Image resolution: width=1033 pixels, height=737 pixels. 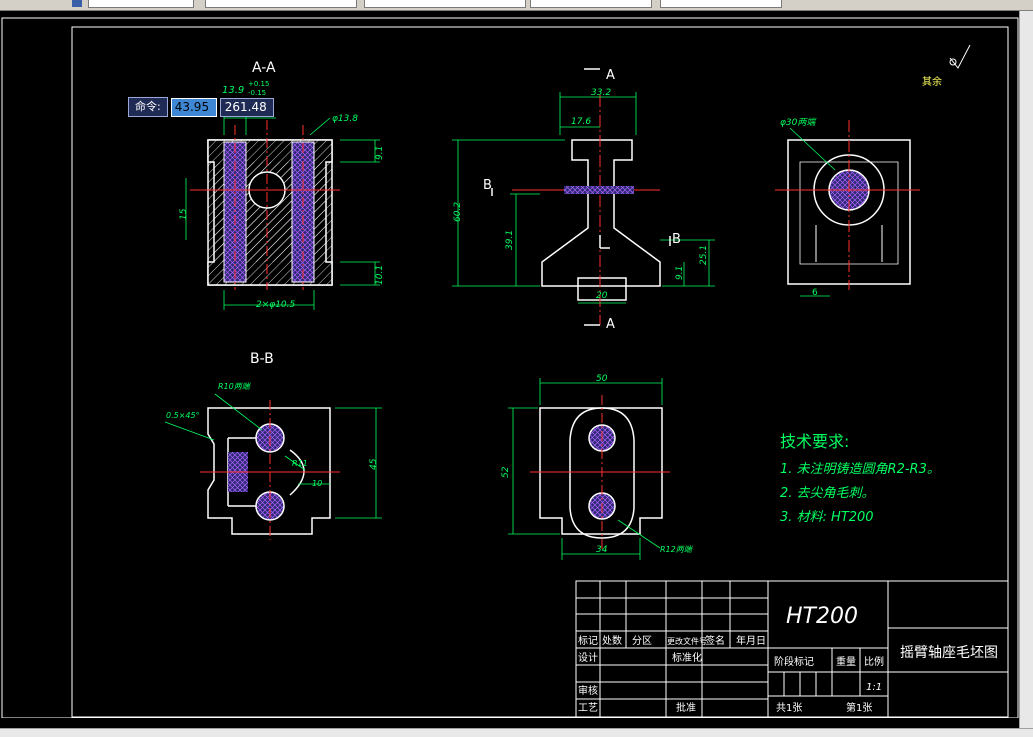 What do you see at coordinates (262, 359) in the screenshot?
I see `section-bb-title: B-B` at bounding box center [262, 359].